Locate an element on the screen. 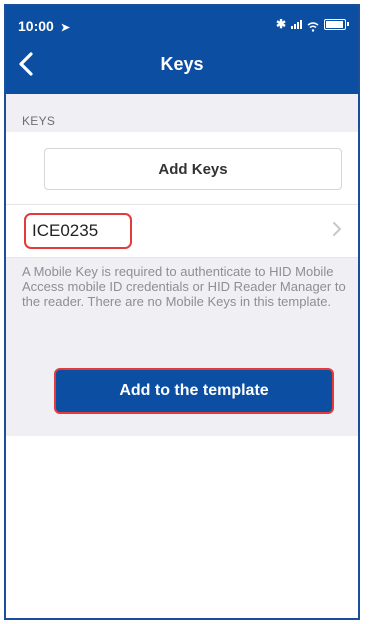 Image resolution: width=370 pixels, height=624 pixels. nav-bar: Keys is located at coordinates (182, 67).